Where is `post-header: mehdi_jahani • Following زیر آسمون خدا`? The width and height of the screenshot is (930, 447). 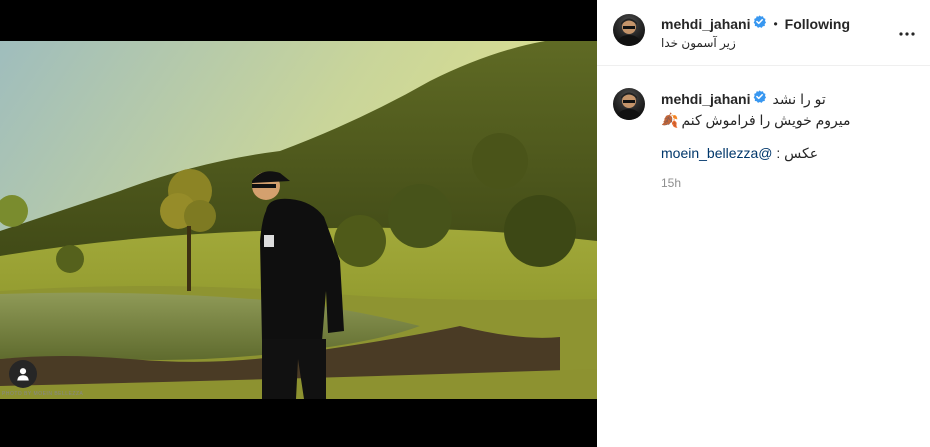 post-header: mehdi_jahani • Following زیر آسمون خدا is located at coordinates (763, 33).